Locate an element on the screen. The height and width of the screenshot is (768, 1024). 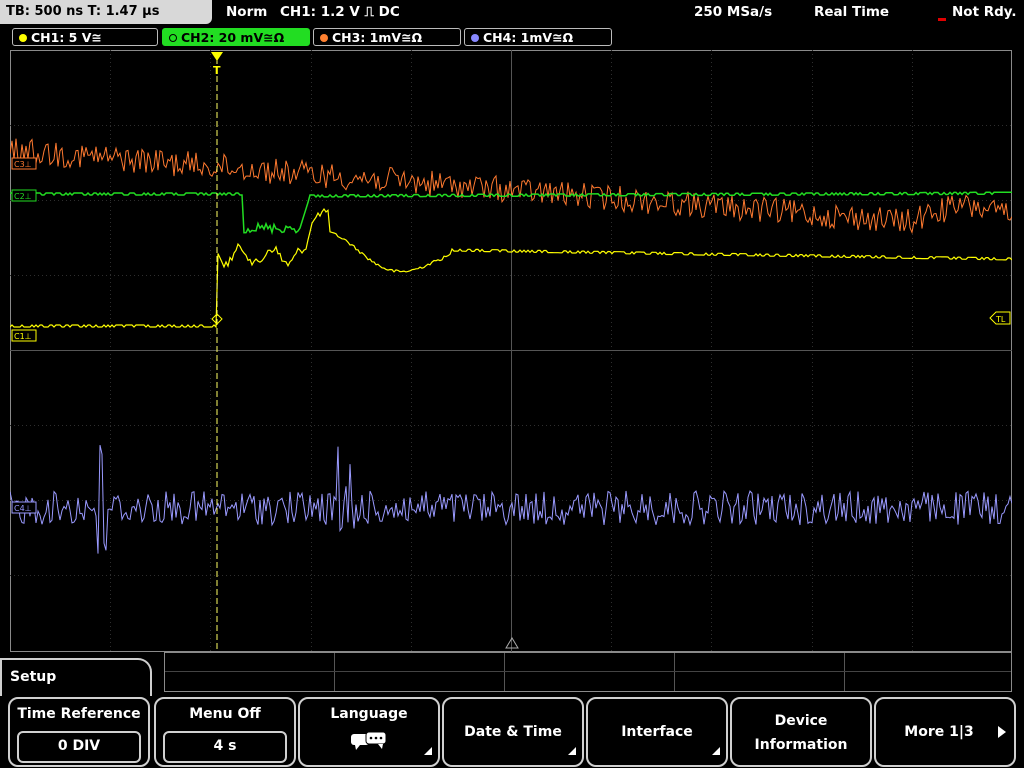
device-information-softkey: Device Information is located at coordinates (801, 732).